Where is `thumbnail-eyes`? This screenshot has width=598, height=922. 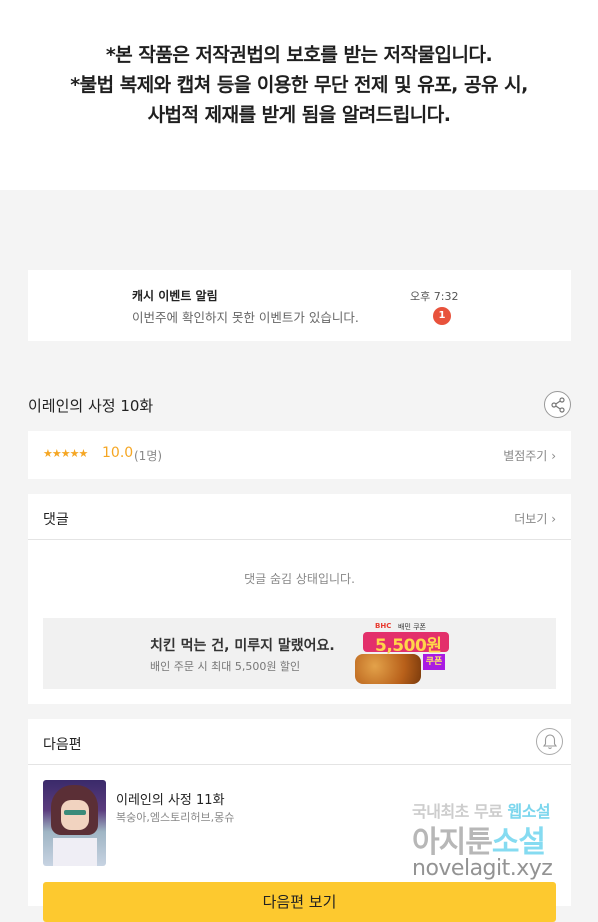 thumbnail-eyes is located at coordinates (75, 812).